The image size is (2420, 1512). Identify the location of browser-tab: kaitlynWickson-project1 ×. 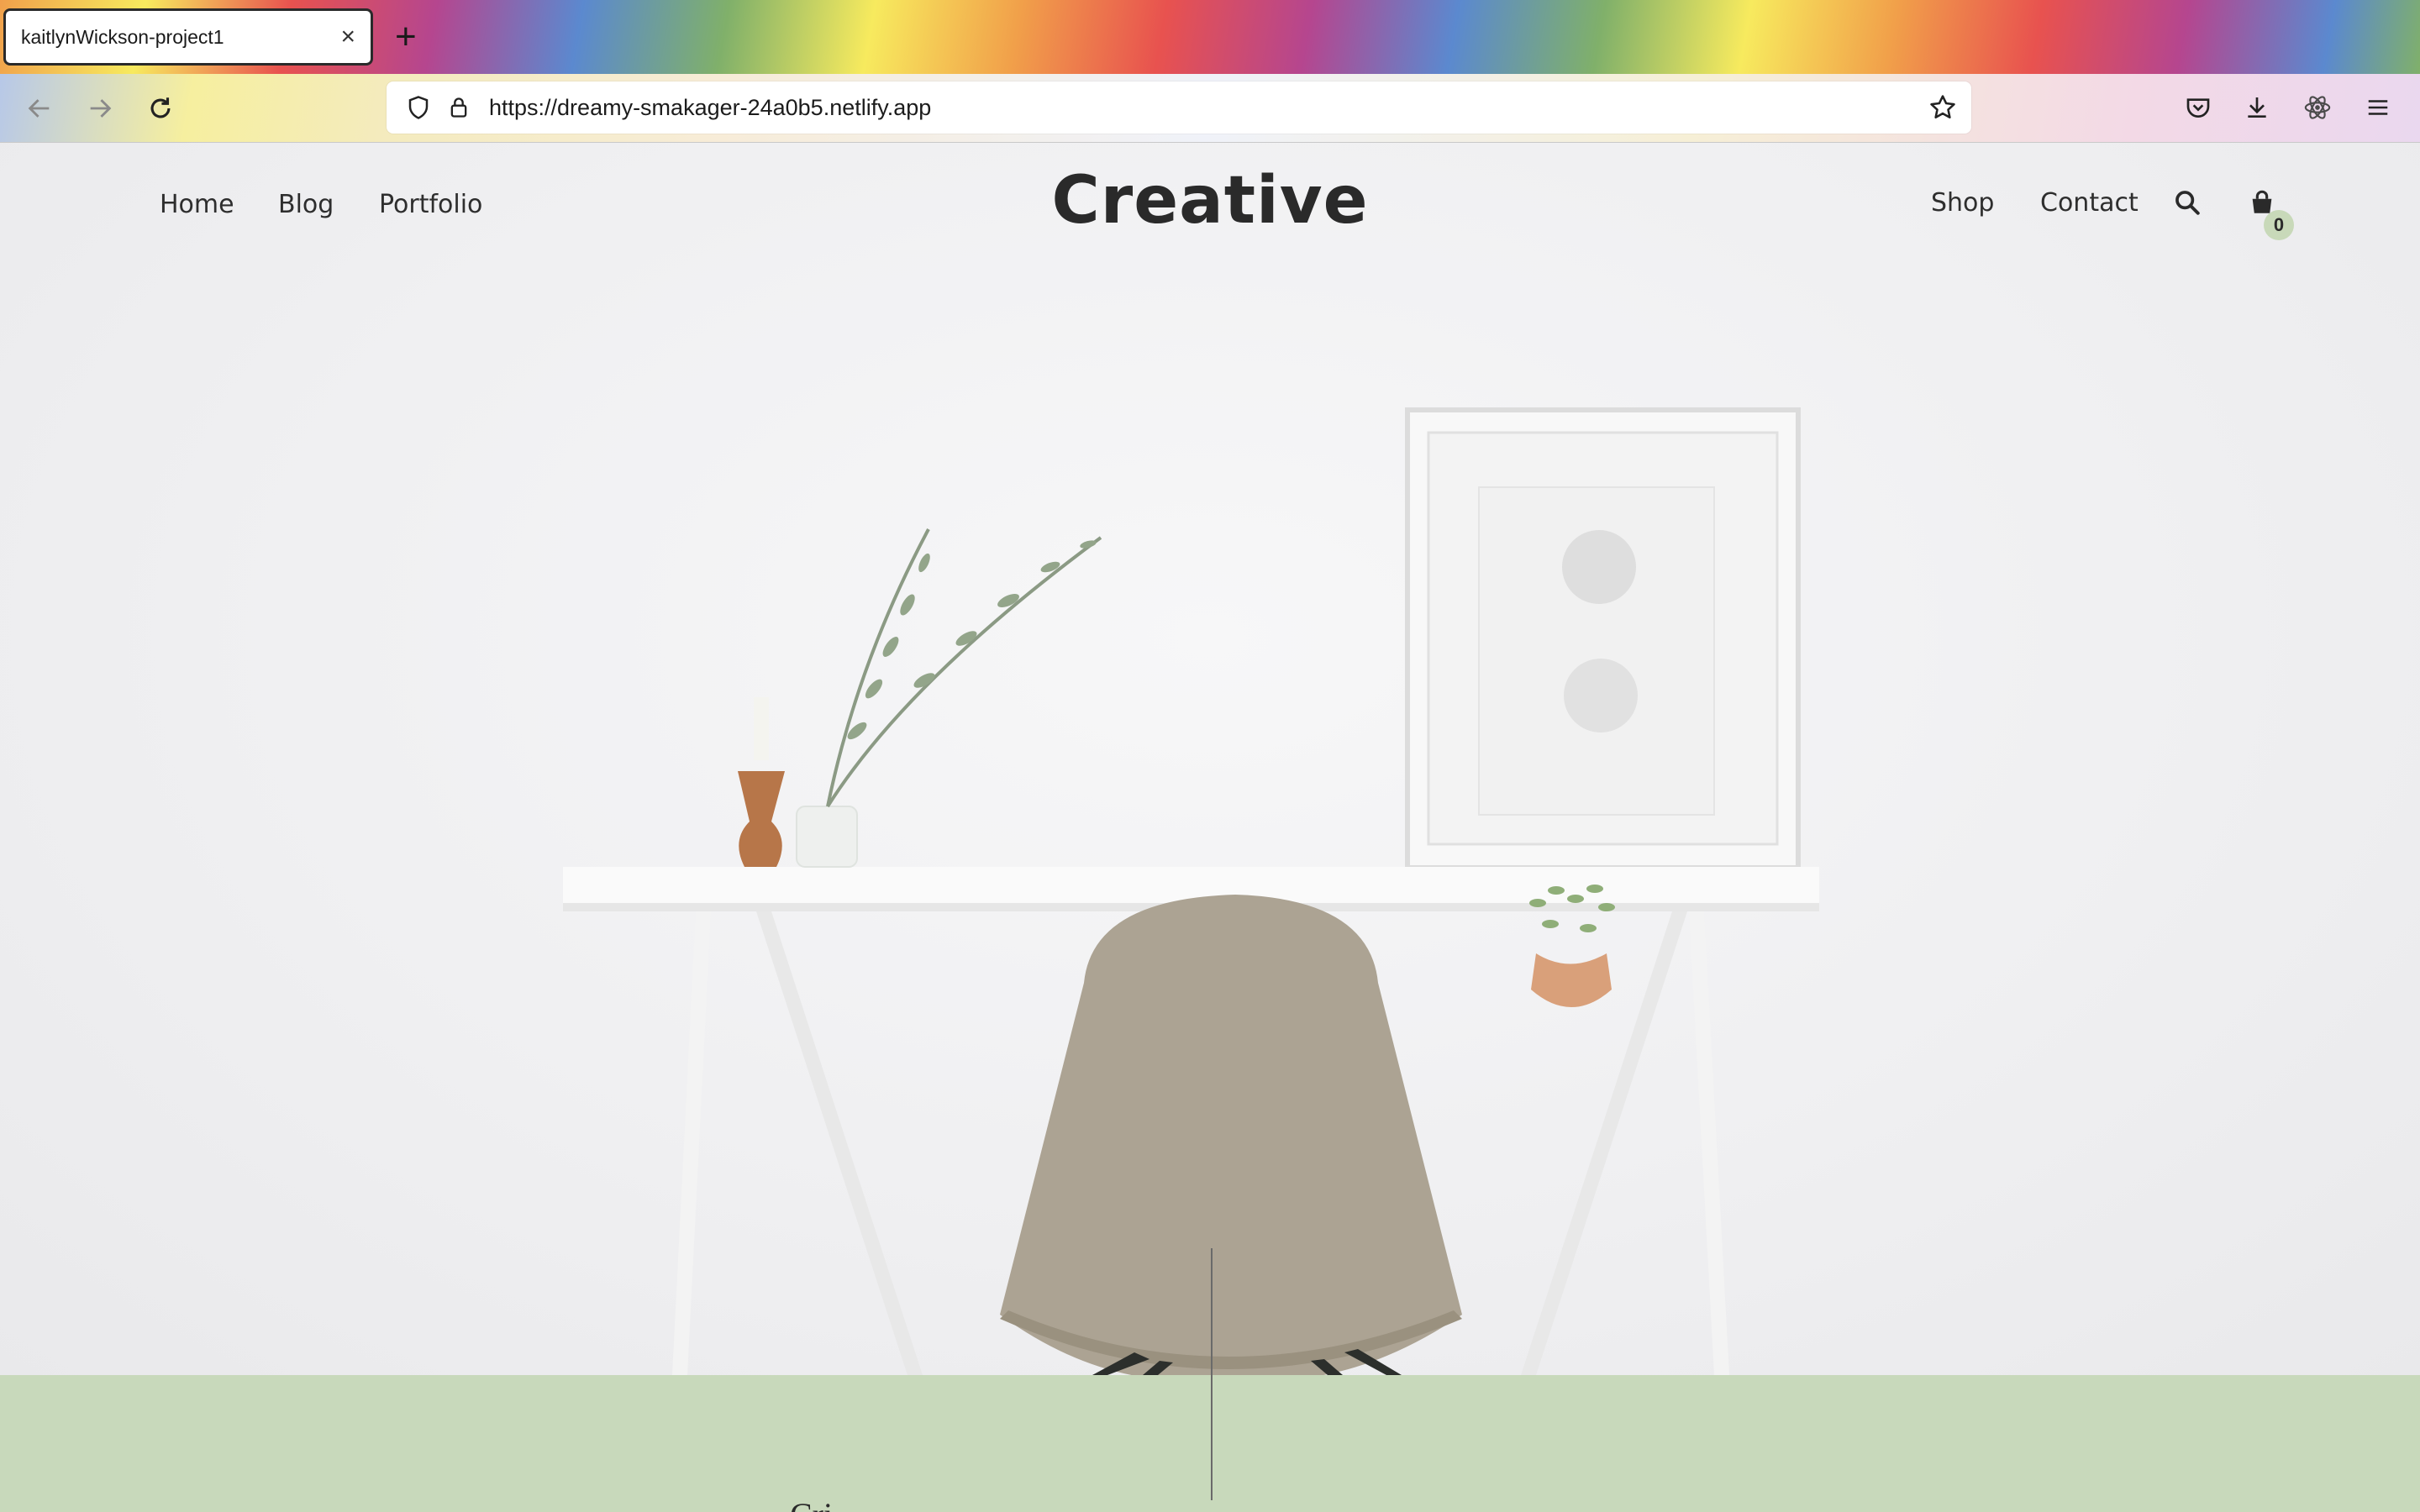
(188, 37).